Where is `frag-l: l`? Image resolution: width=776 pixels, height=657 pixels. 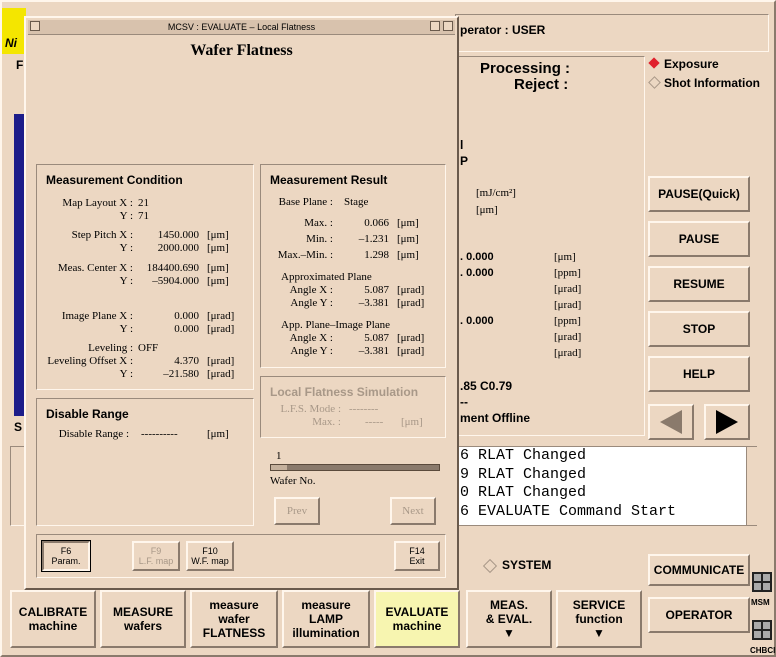
frag-l: l is located at coordinates (462, 145).